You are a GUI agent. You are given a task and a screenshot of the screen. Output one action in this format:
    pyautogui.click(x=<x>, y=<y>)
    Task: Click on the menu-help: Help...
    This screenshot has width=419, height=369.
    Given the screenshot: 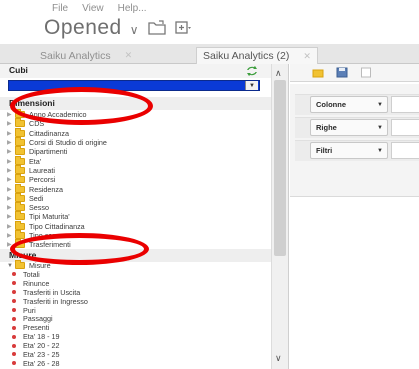 What is the action you would take?
    pyautogui.click(x=132, y=8)
    